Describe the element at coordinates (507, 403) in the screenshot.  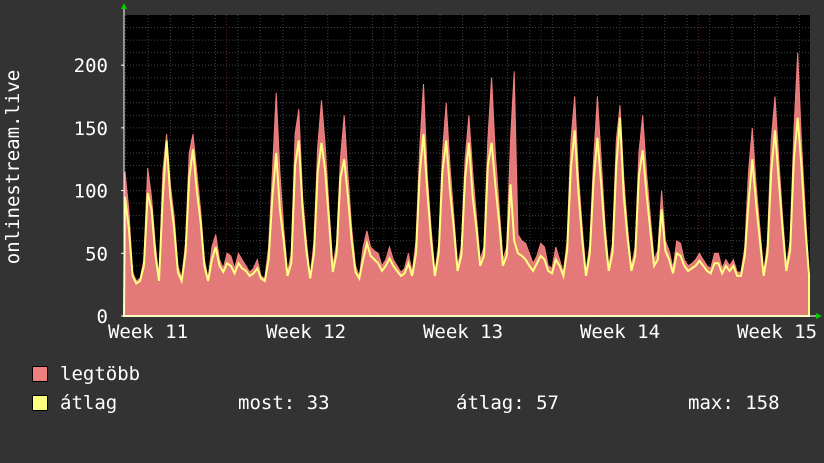
I see `stat-avg: átlag: 57` at that location.